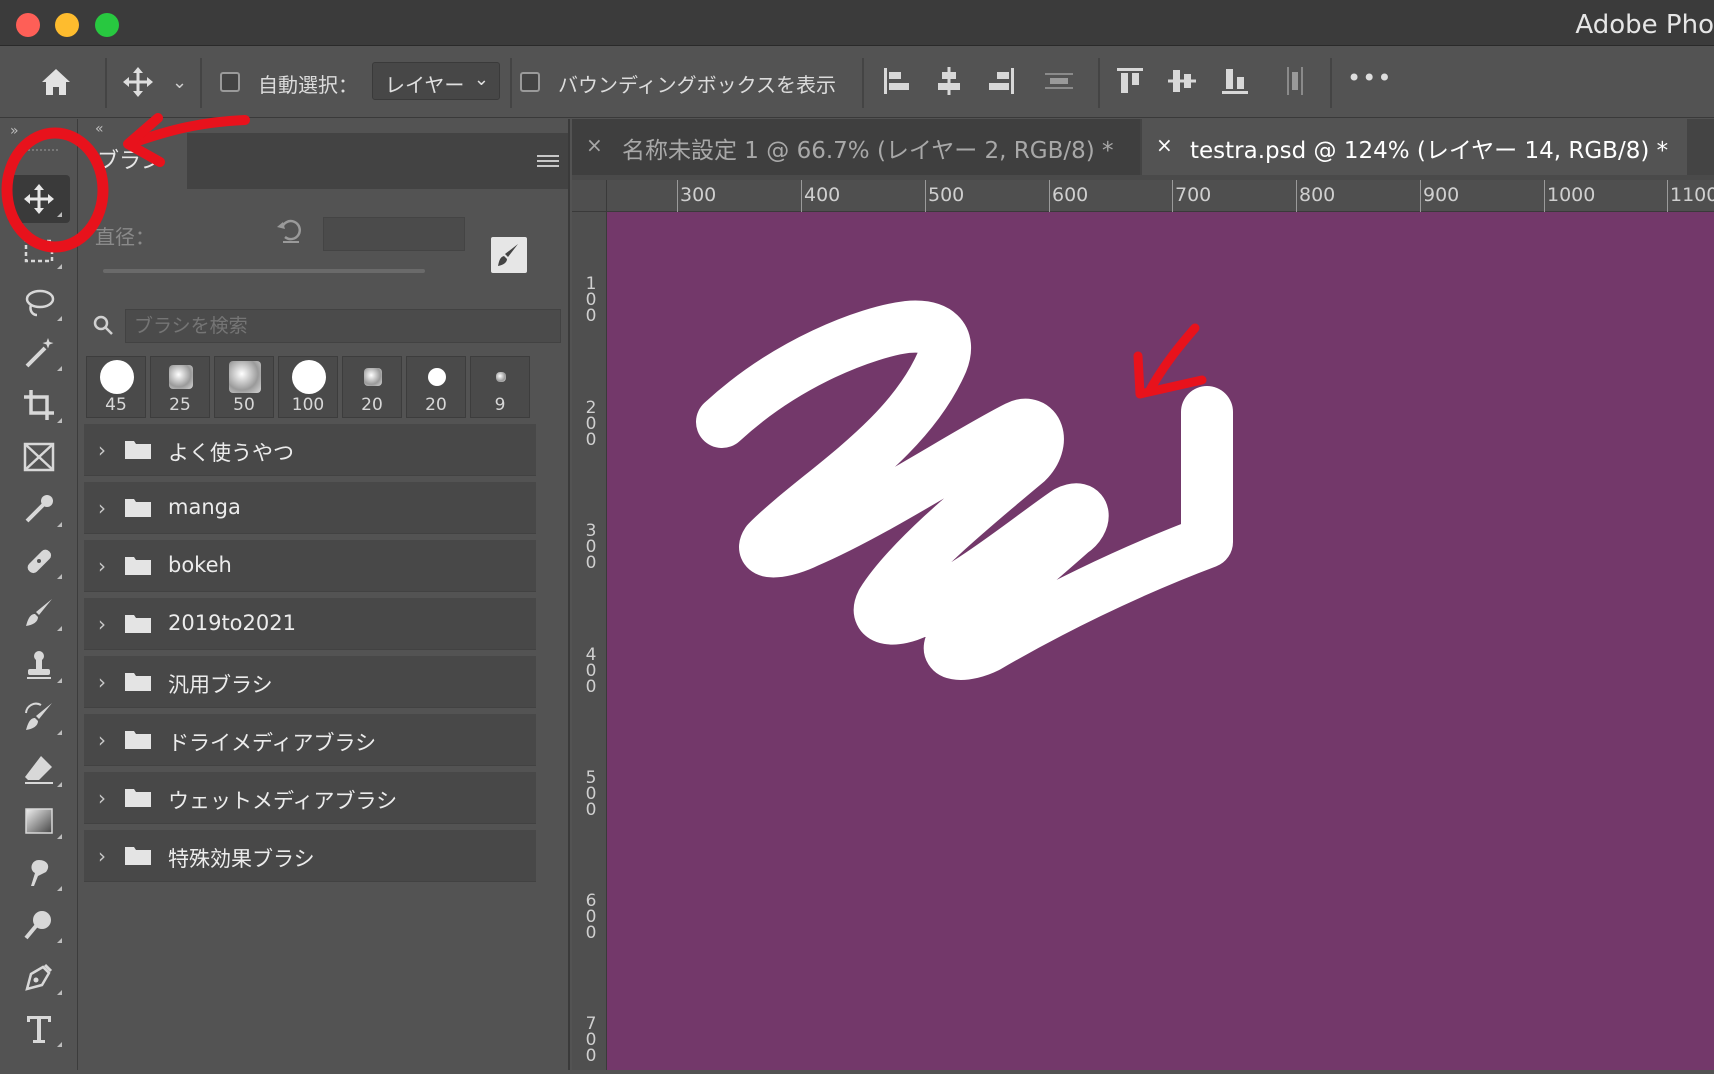 This screenshot has width=1714, height=1074. I want to click on type-tool, so click(39, 1029).